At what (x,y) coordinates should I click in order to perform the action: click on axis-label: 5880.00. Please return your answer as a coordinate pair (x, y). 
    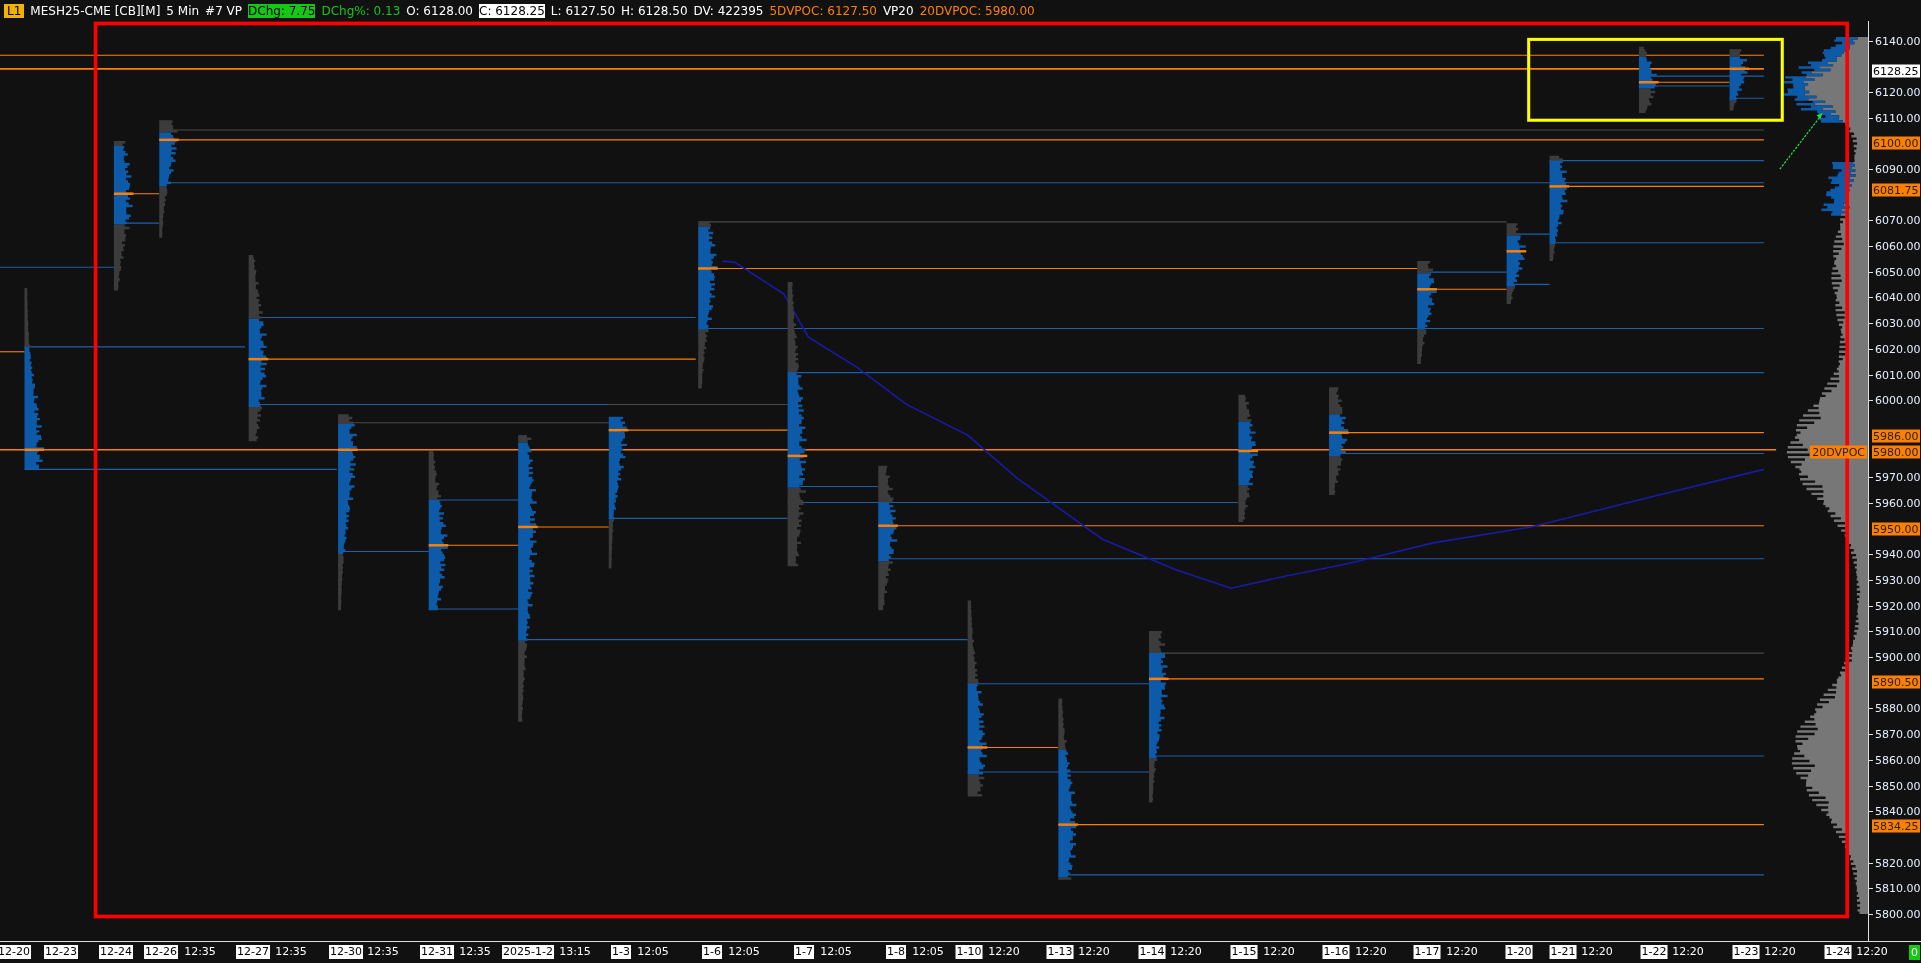
    Looking at the image, I should click on (1898, 708).